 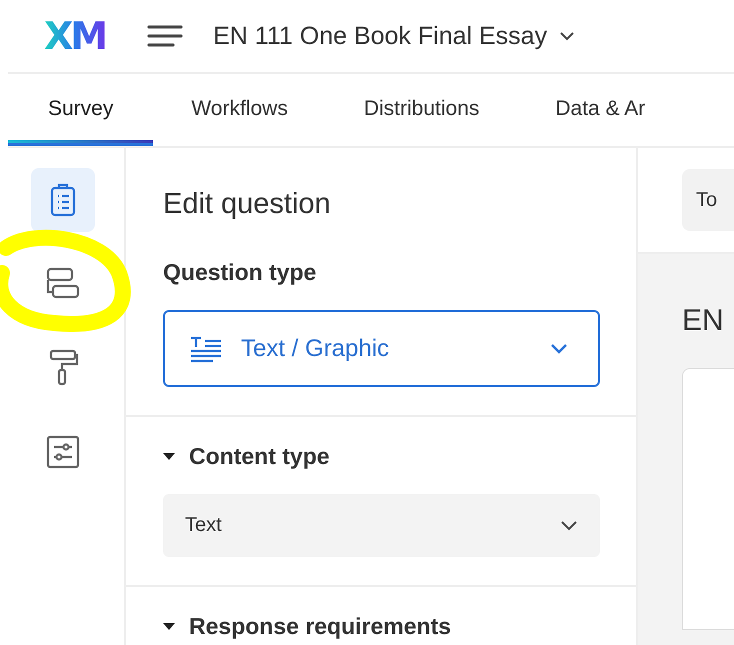 I want to click on panel-title: Edit question, so click(x=247, y=204).